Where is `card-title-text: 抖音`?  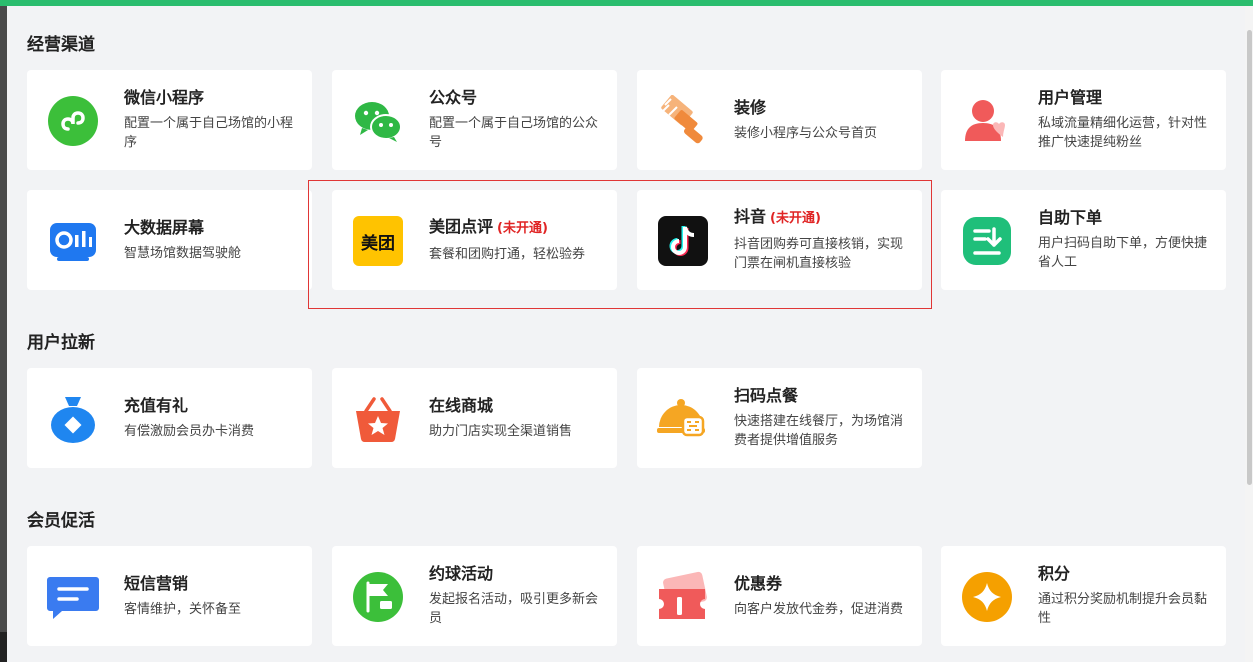
card-title-text: 抖音 is located at coordinates (750, 216).